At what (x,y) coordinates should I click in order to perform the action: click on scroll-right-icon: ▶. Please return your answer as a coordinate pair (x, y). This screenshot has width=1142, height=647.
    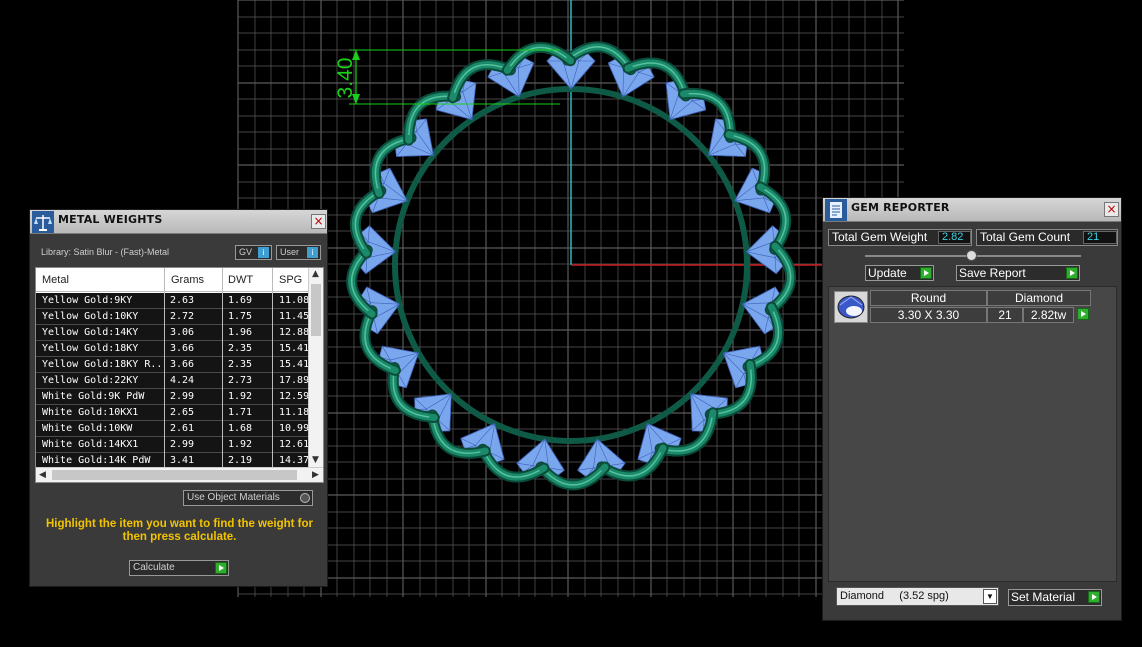
    Looking at the image, I should click on (315, 475).